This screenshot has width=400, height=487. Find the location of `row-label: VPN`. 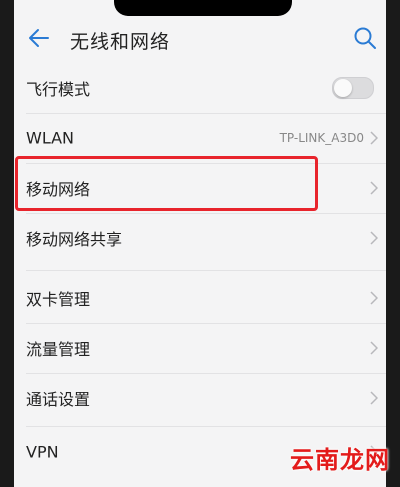

row-label: VPN is located at coordinates (42, 452).